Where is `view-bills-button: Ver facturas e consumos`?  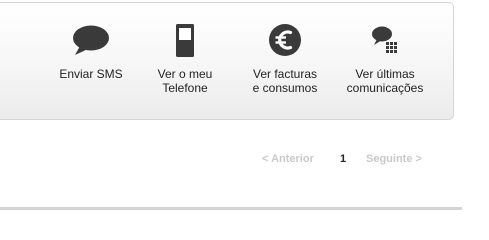 view-bills-button: Ver facturas e consumos is located at coordinates (285, 62).